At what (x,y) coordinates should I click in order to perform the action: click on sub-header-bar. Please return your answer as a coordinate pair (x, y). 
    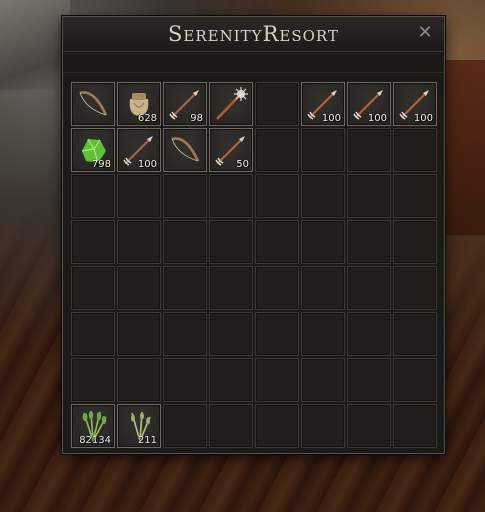
    Looking at the image, I should click on (253, 62).